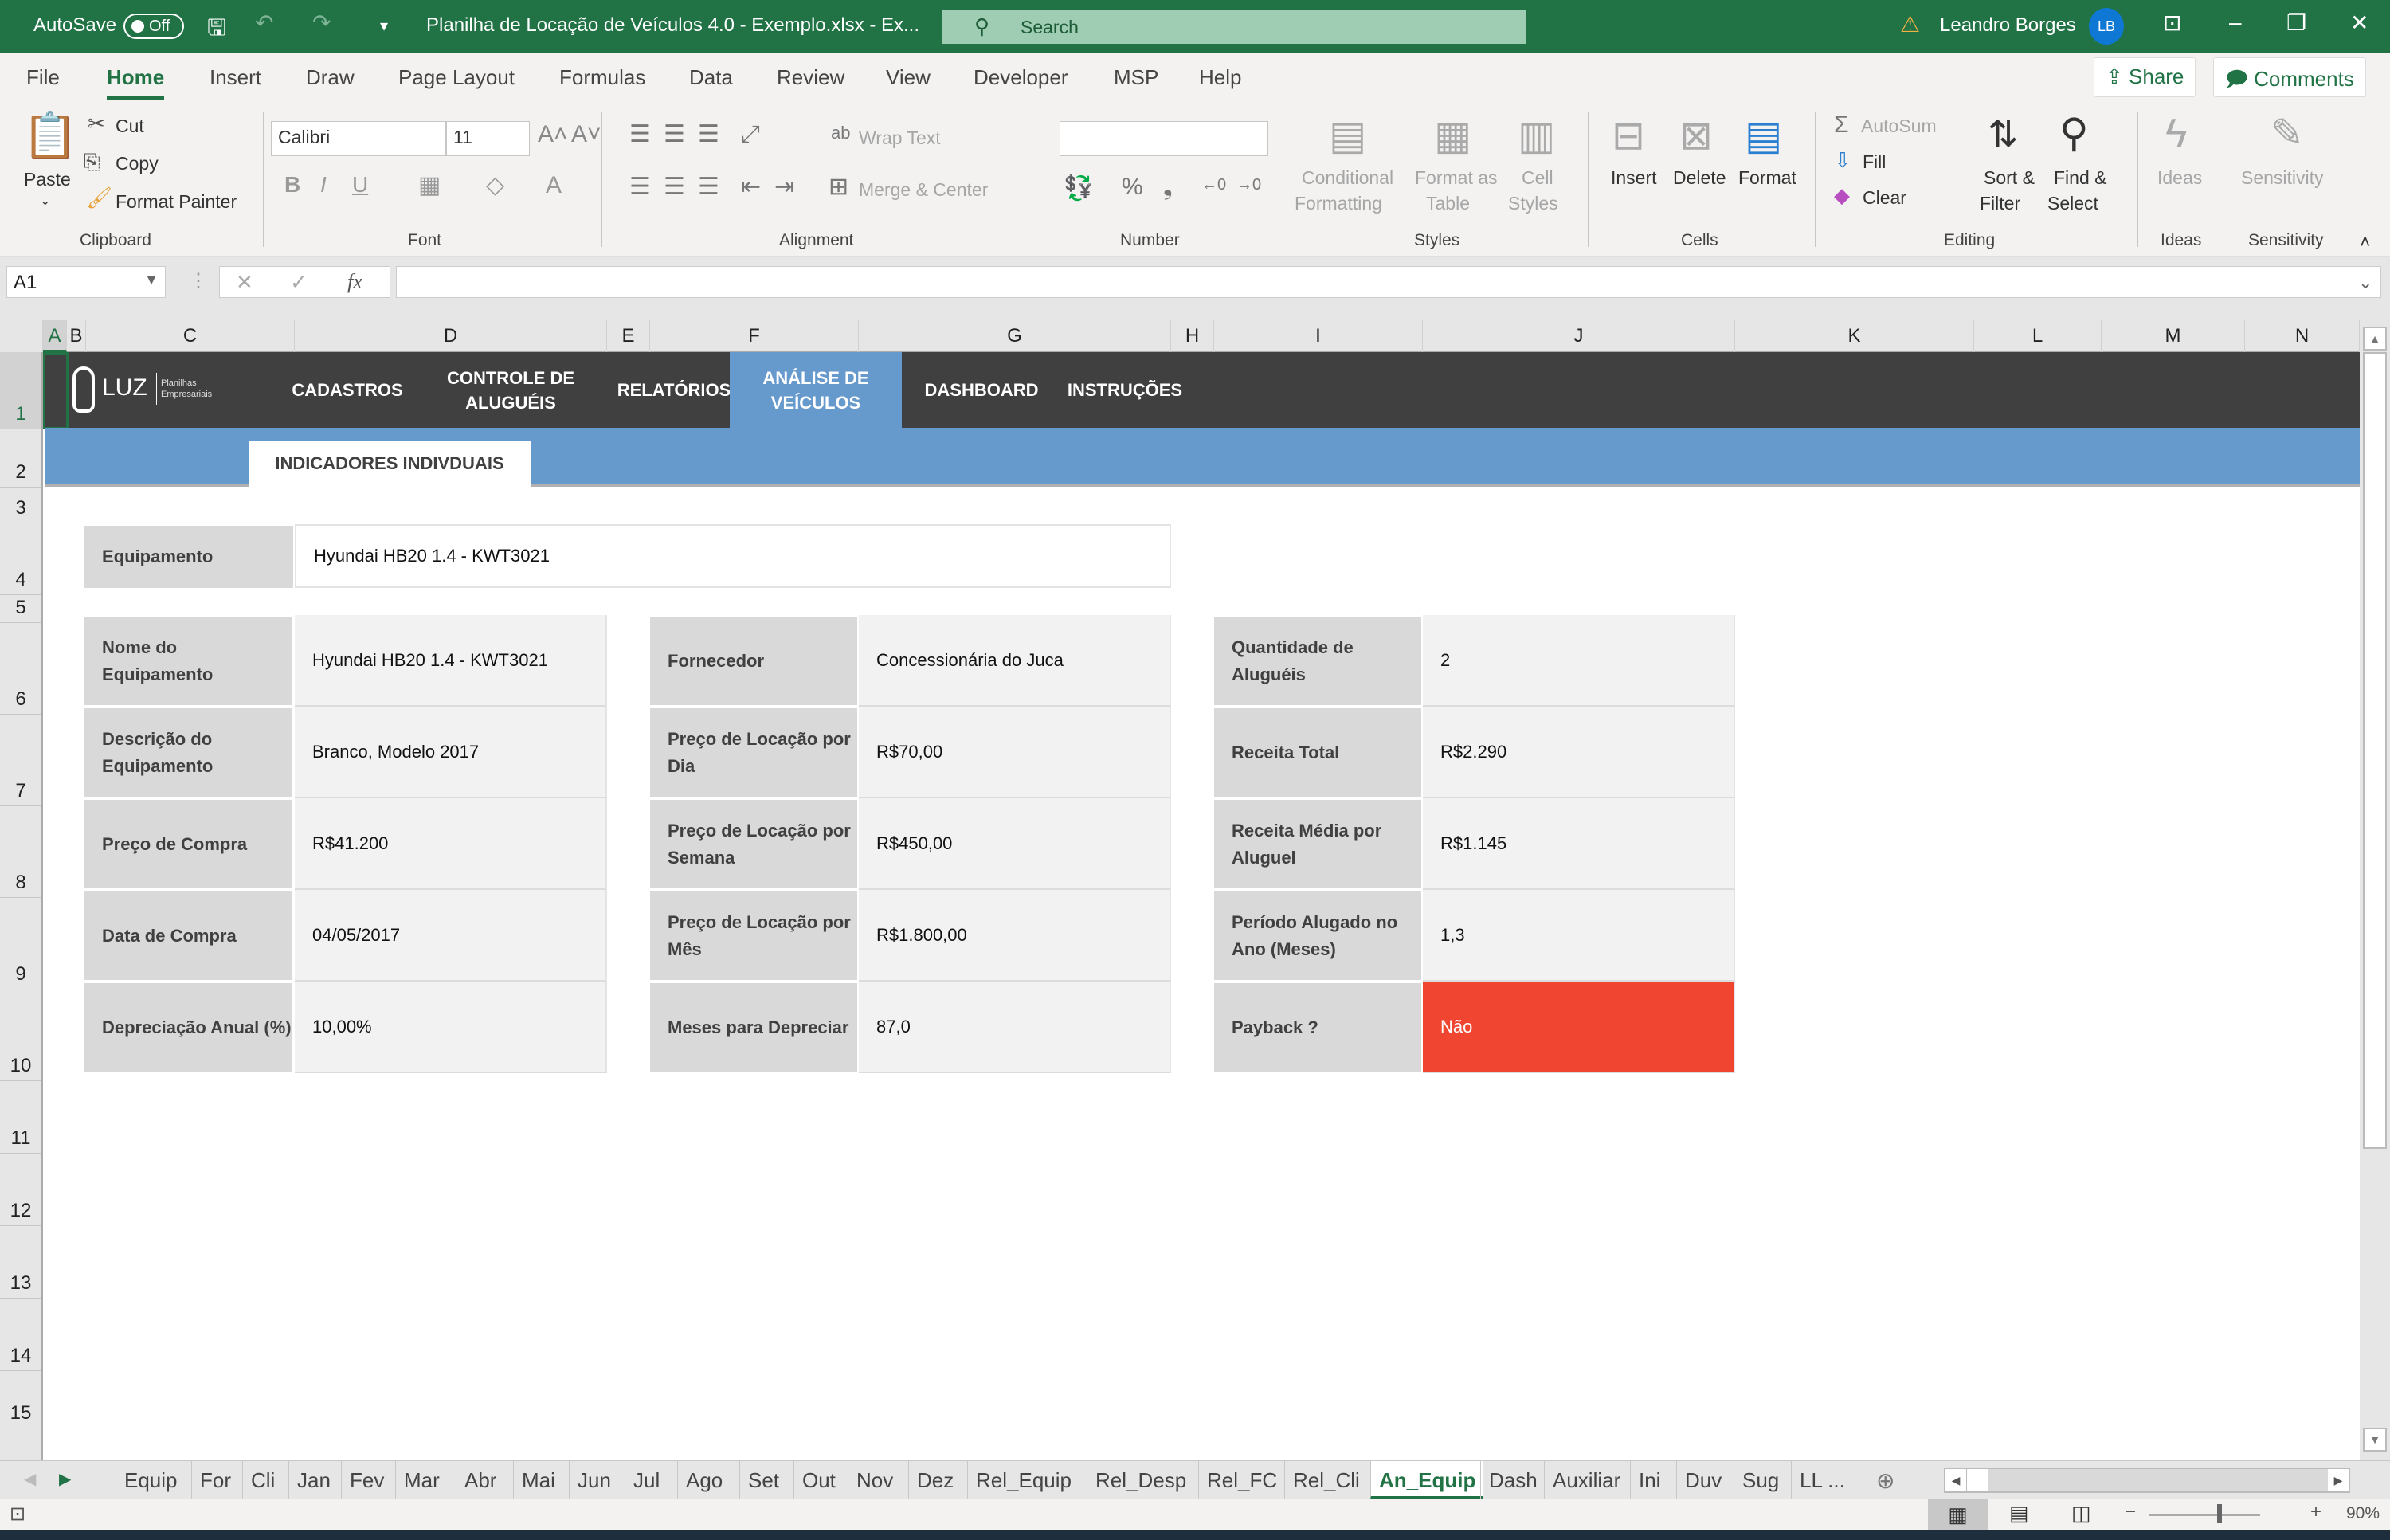  Describe the element at coordinates (708, 187) in the screenshot. I see `align-right-icon: ☰` at that location.